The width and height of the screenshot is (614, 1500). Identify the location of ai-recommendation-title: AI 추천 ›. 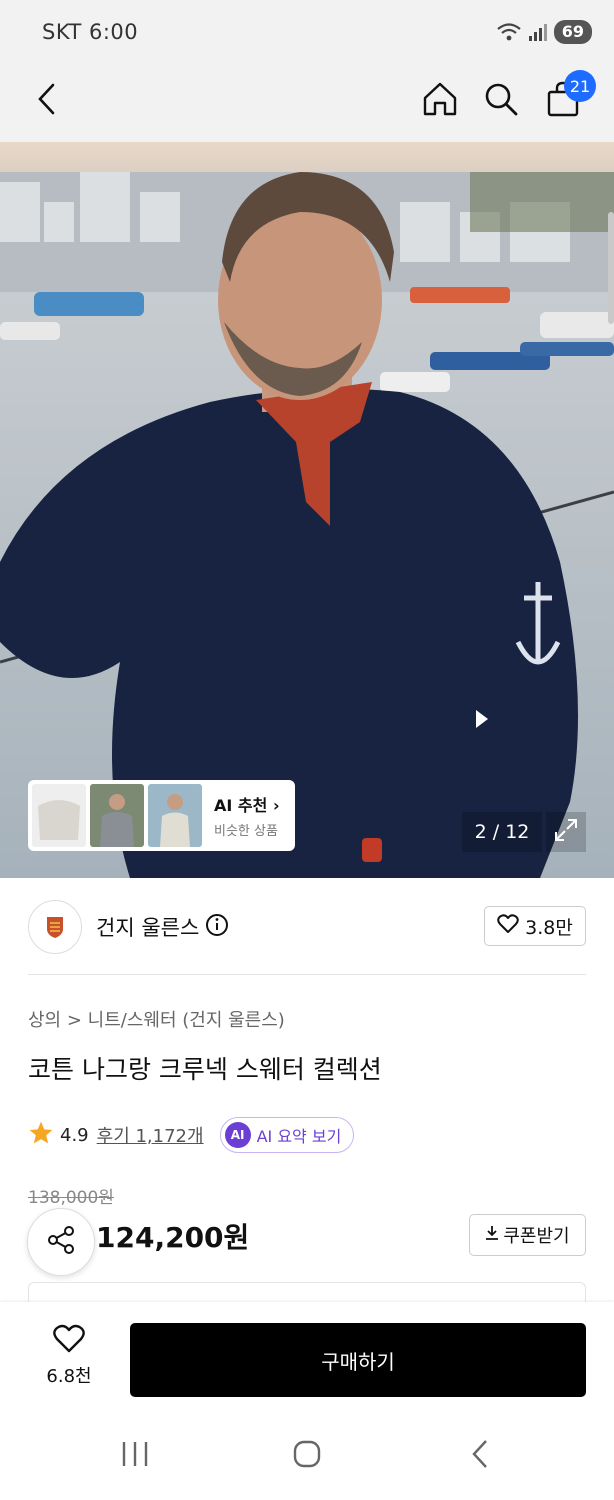
(247, 805).